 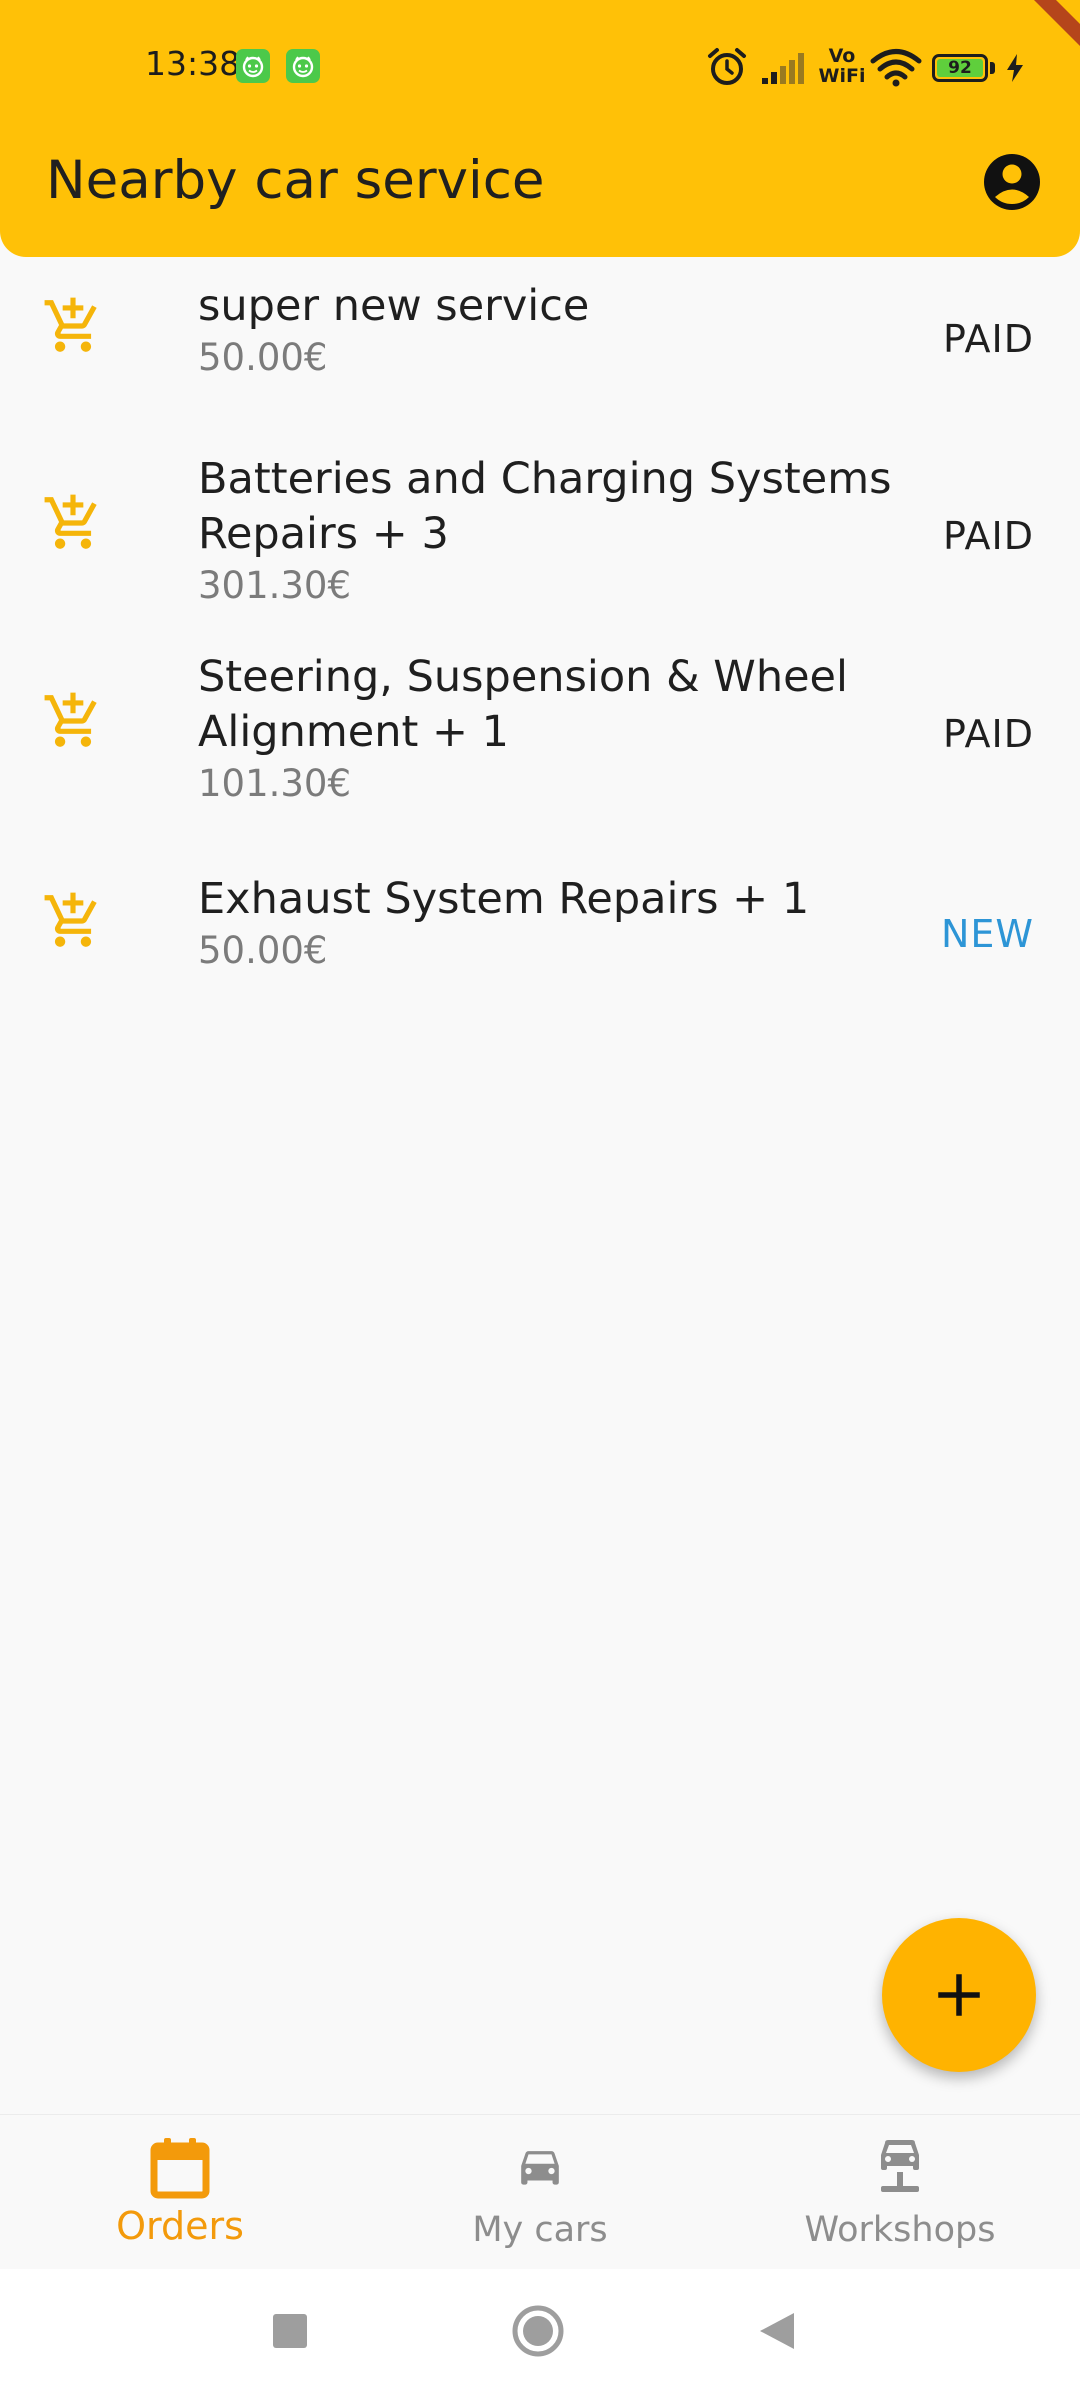 I want to click on vowifi-icon: Vo WiFi, so click(x=842, y=66).